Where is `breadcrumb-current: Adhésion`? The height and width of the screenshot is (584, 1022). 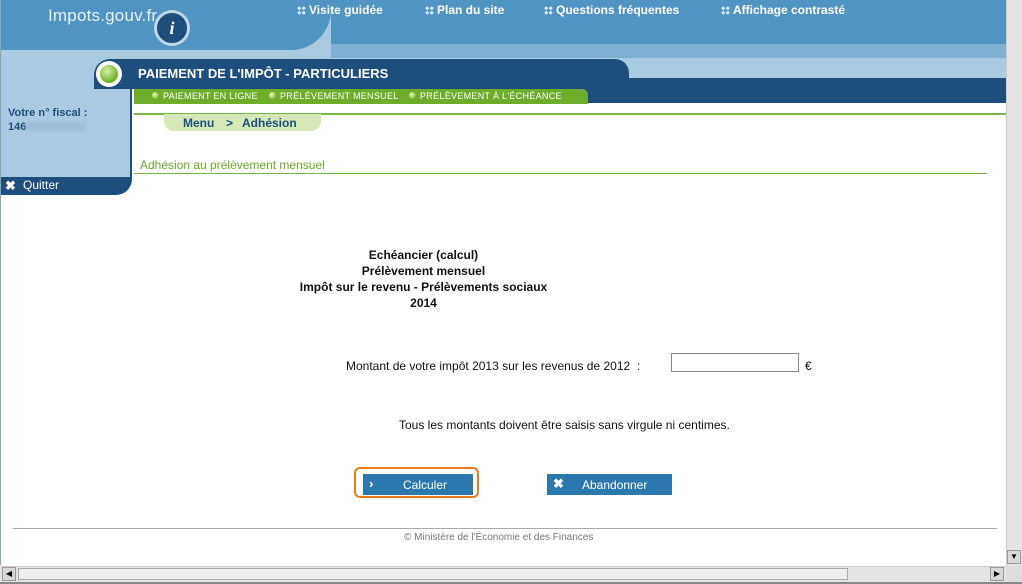
breadcrumb-current: Adhésion is located at coordinates (269, 123).